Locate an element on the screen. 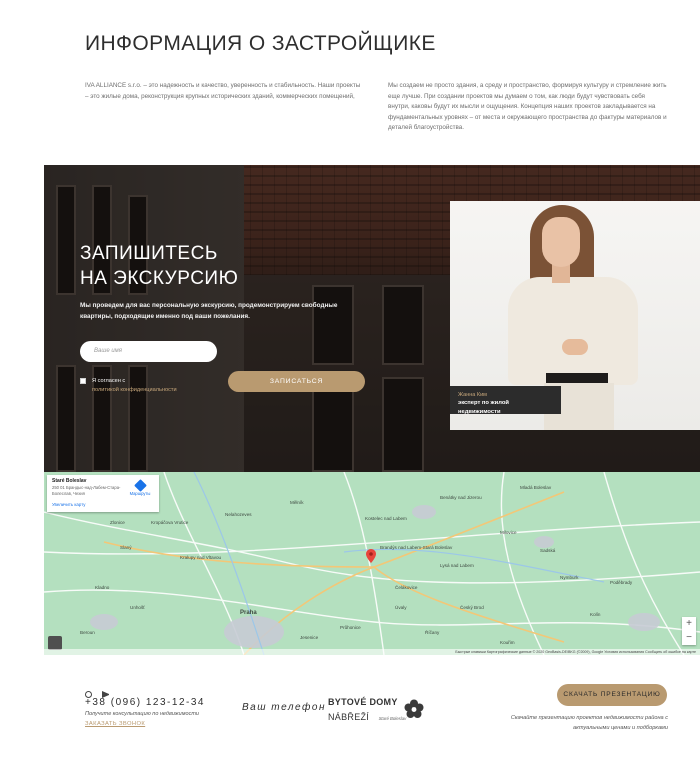 Image resolution: width=700 pixels, height=758 pixels. map-label: Kolín is located at coordinates (595, 614).